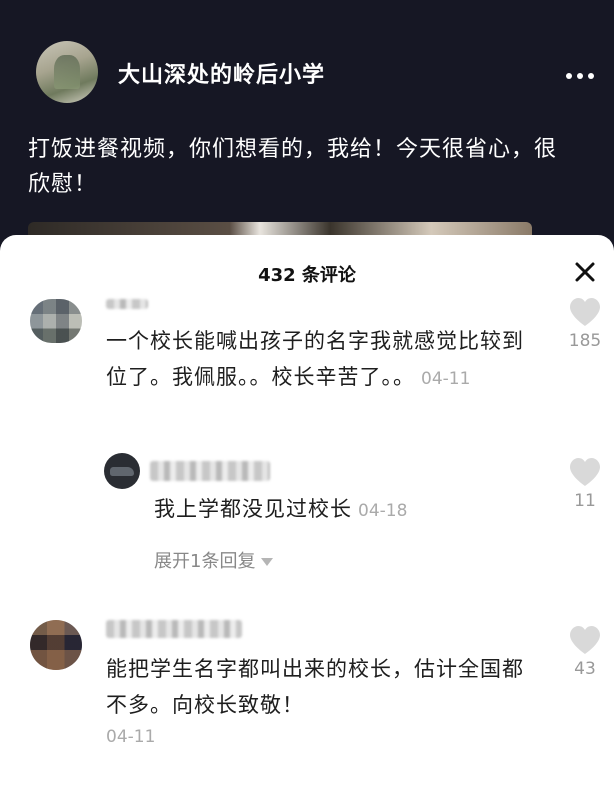  What do you see at coordinates (307, 275) in the screenshot?
I see `comments-count-title: 432 条评论` at bounding box center [307, 275].